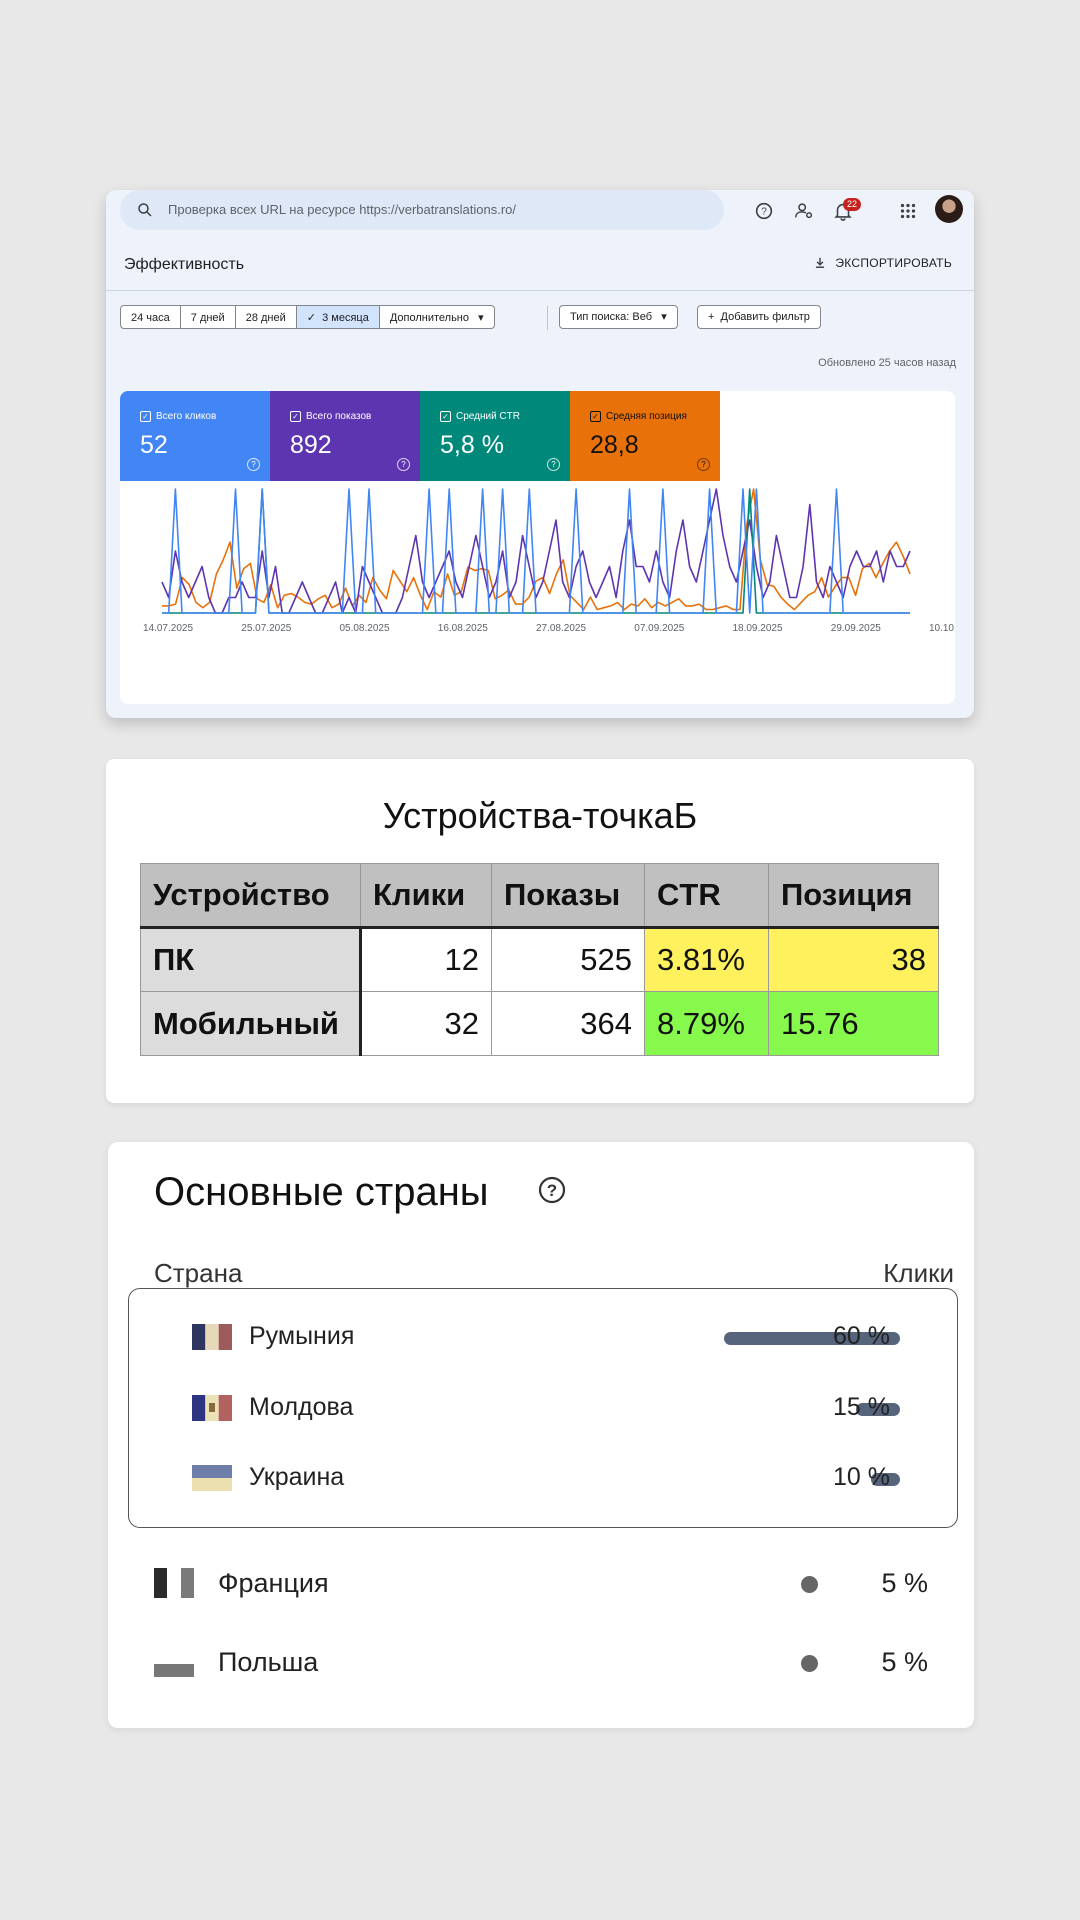 This screenshot has width=1080, height=1920. What do you see at coordinates (561, 628) in the screenshot?
I see `x-tick-label: 27.08.2025` at bounding box center [561, 628].